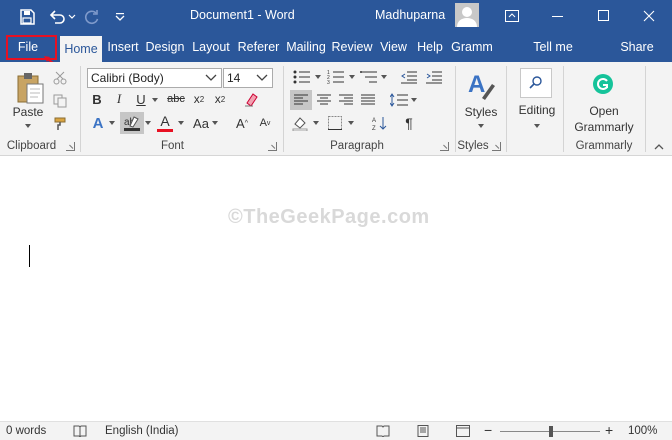  Describe the element at coordinates (306, 47) in the screenshot. I see `tab-mailings: Mailing` at that location.